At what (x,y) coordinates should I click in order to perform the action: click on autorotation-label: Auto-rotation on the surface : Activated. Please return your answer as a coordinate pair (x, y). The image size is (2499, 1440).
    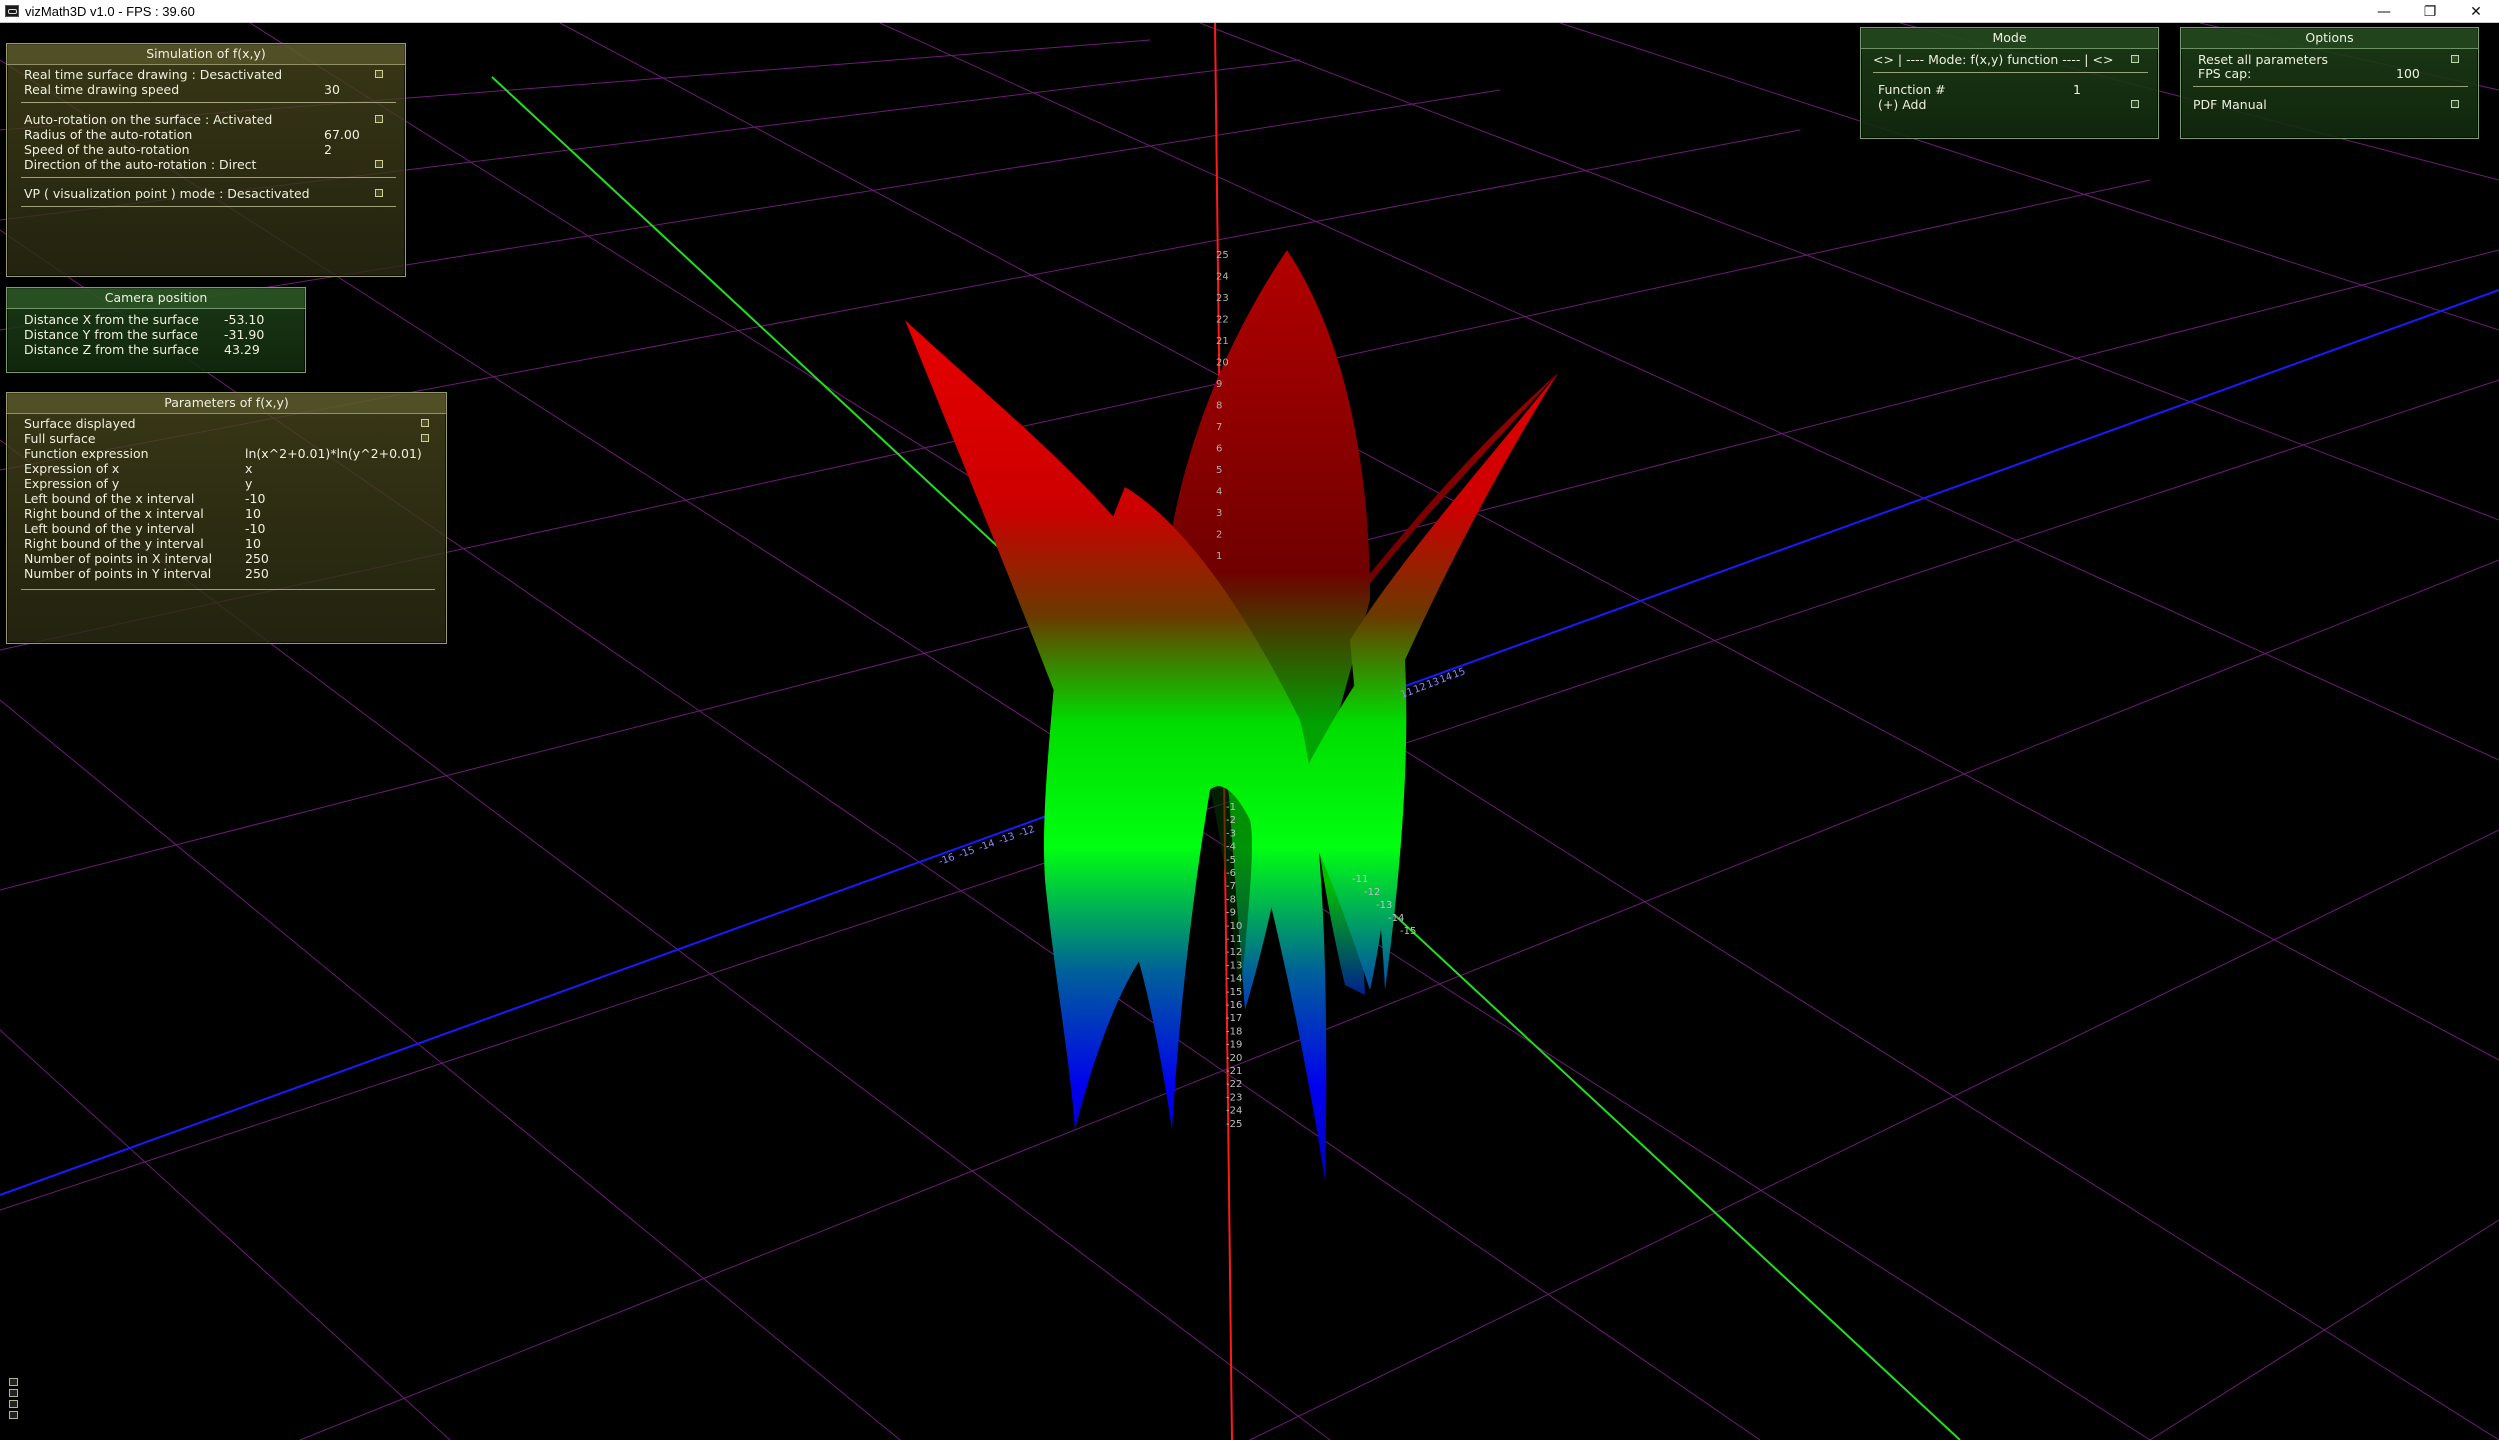
    Looking at the image, I should click on (148, 119).